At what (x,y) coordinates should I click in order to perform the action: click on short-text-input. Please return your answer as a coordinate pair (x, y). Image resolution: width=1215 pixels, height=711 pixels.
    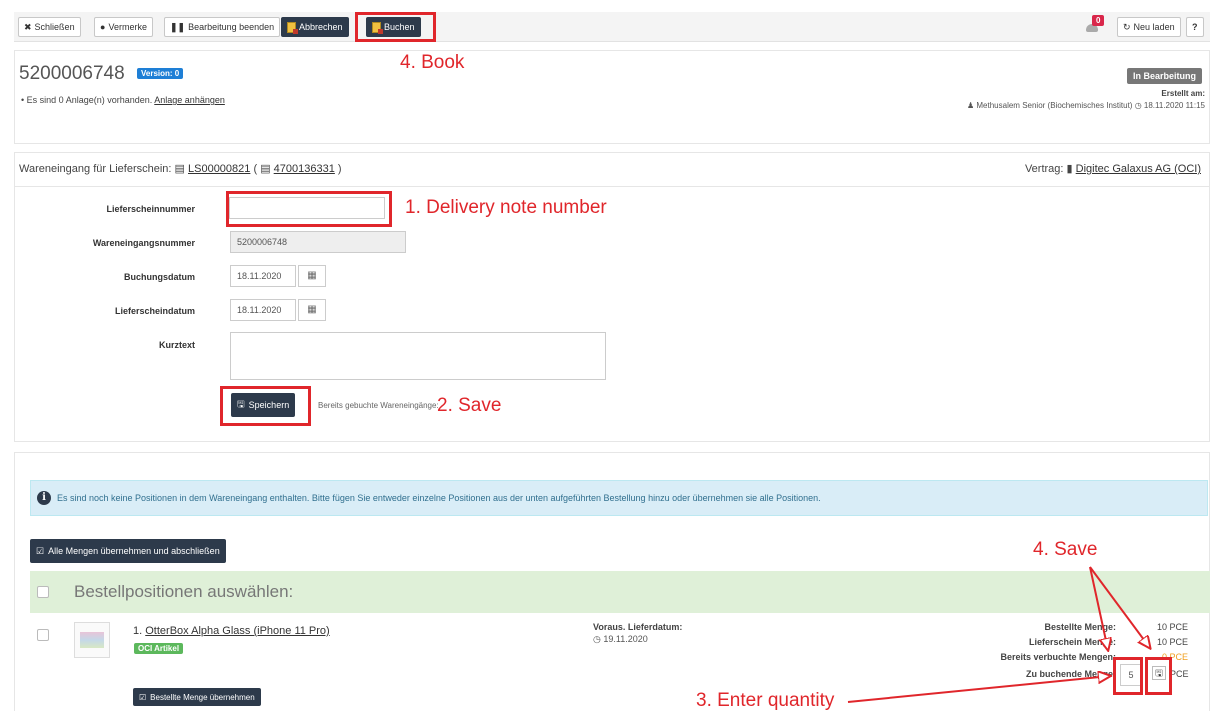
    Looking at the image, I should click on (418, 356).